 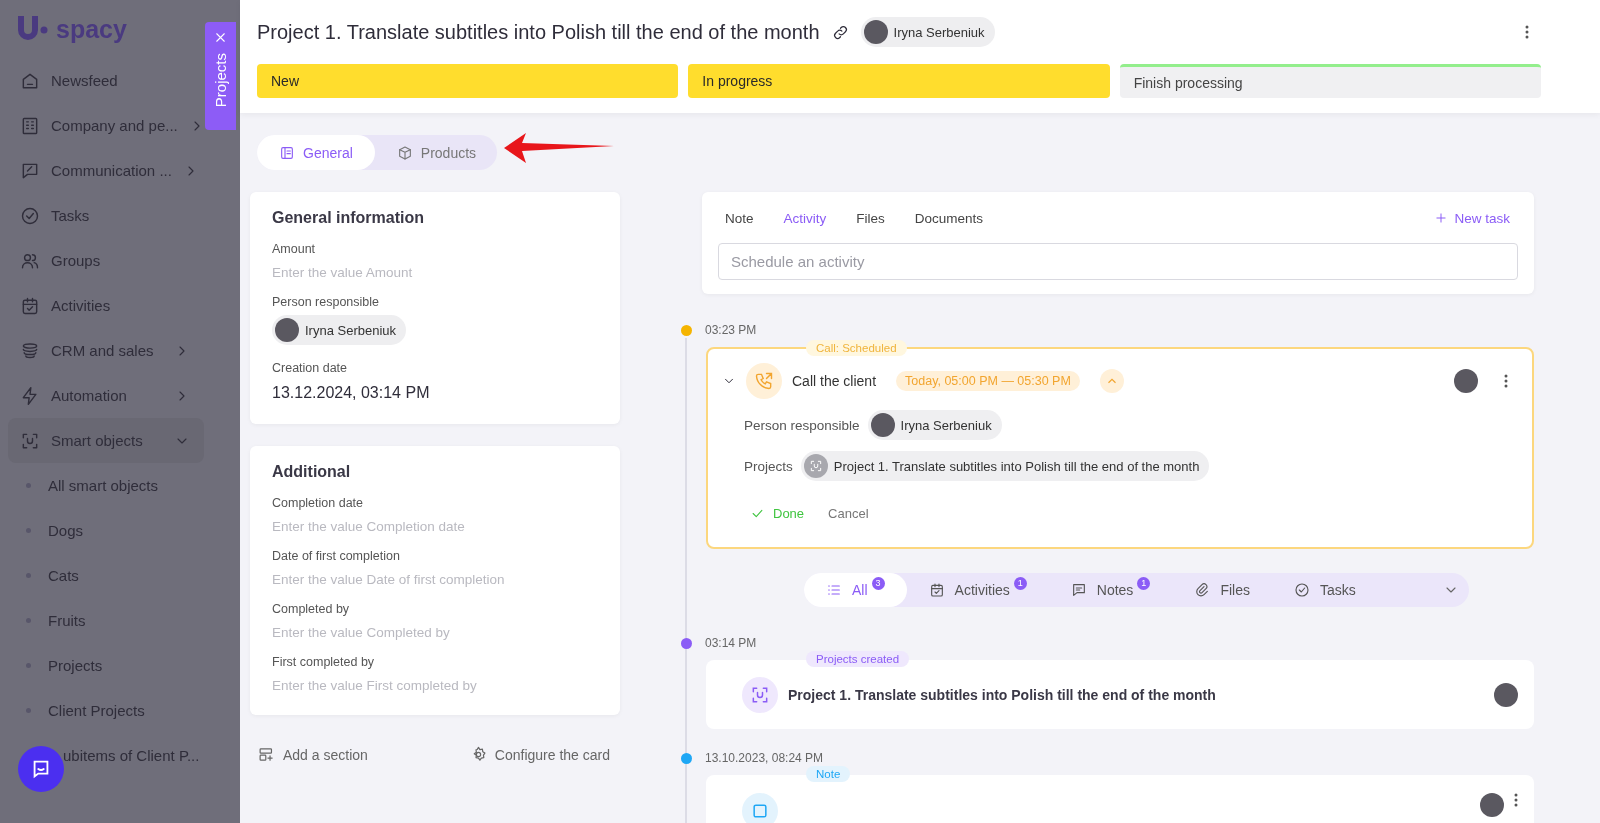 What do you see at coordinates (1202, 590) in the screenshot?
I see `paperclip-icon` at bounding box center [1202, 590].